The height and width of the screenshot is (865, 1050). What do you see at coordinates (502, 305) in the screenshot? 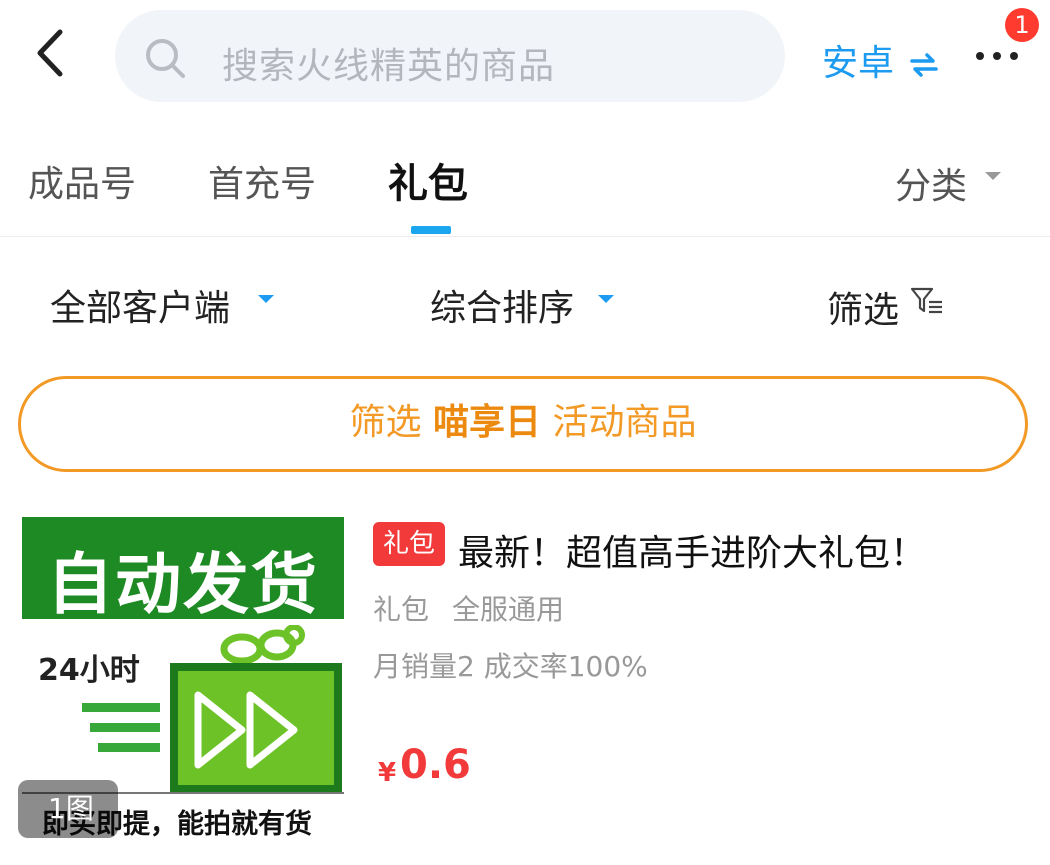
I see `sort-dropdown: 综合排序` at bounding box center [502, 305].